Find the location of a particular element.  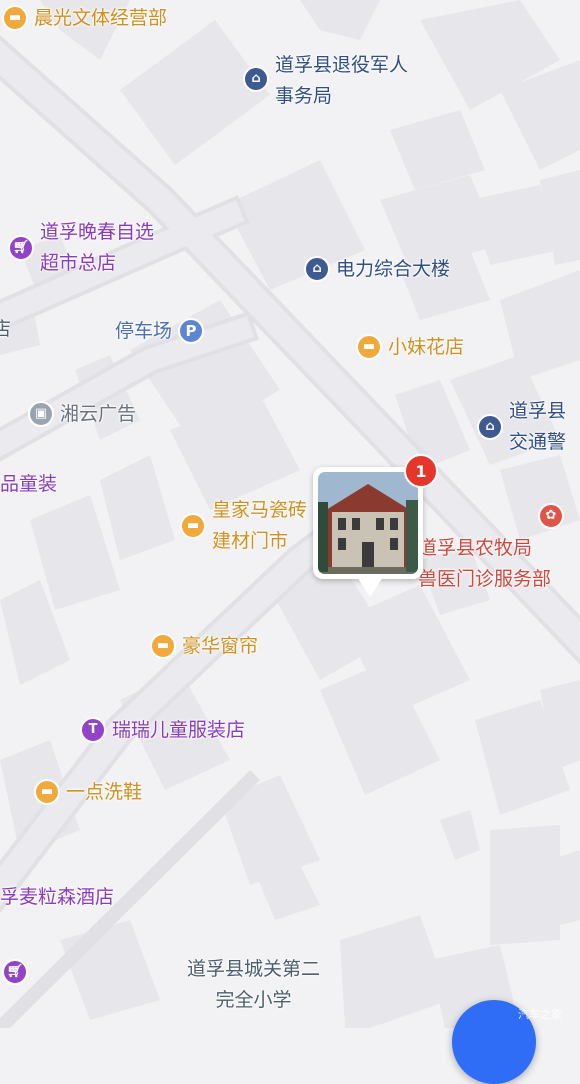

poi-luxury-curtains: ▬ 豪华窗帘 is located at coordinates (204, 646).